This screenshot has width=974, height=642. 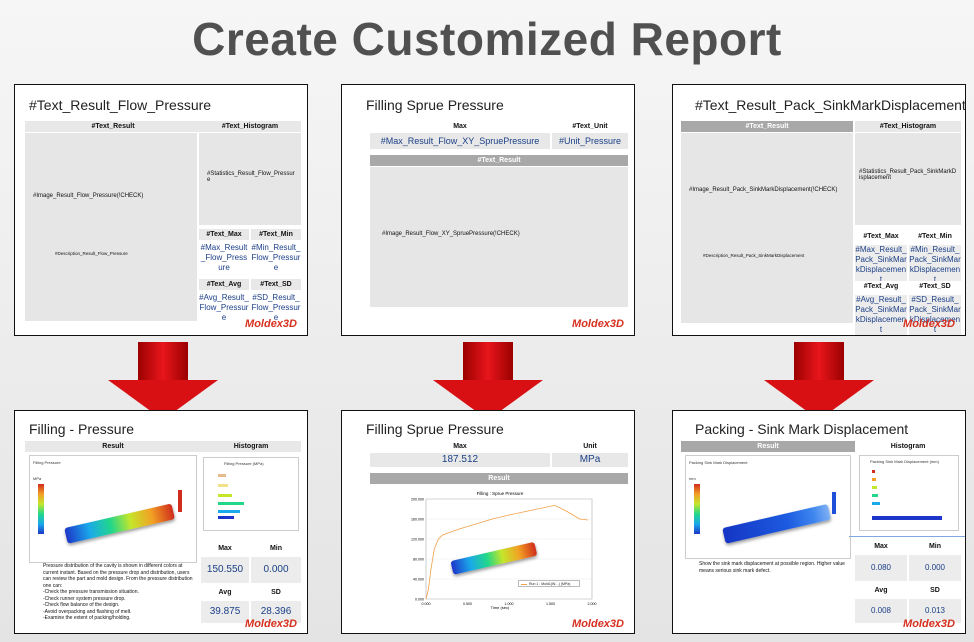 What do you see at coordinates (834, 503) in the screenshot?
I see `sprue-model` at bounding box center [834, 503].